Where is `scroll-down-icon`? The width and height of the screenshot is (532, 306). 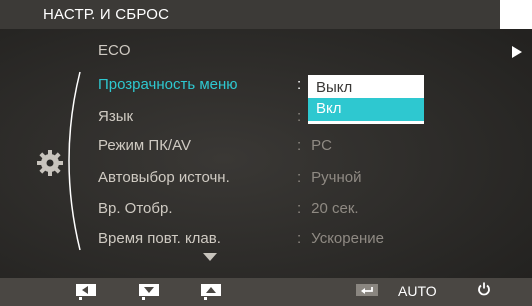
scroll-down-icon is located at coordinates (210, 257).